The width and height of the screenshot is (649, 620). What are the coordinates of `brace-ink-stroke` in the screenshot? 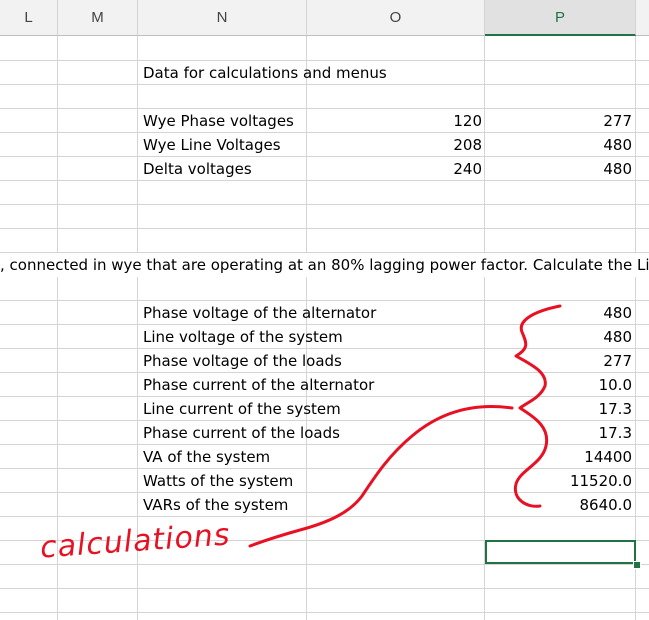 It's located at (537, 406).